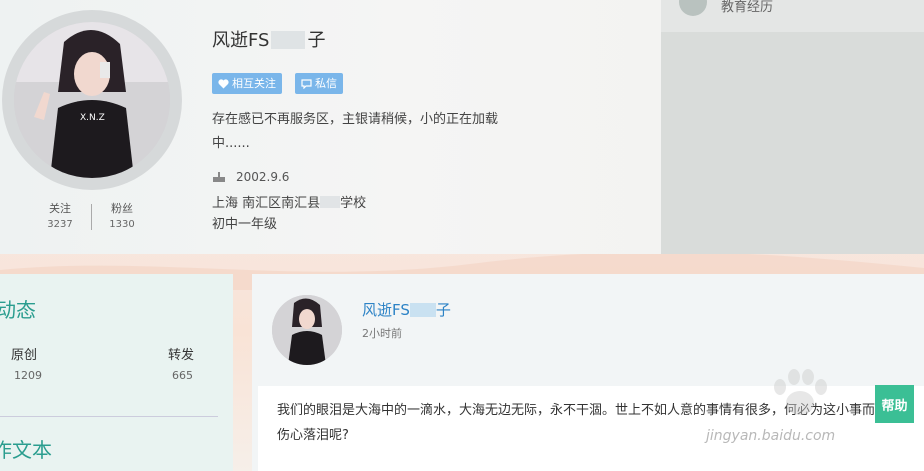 This screenshot has height=471, width=924. Describe the element at coordinates (26, 448) in the screenshot. I see `composition-title: 作文本` at that location.